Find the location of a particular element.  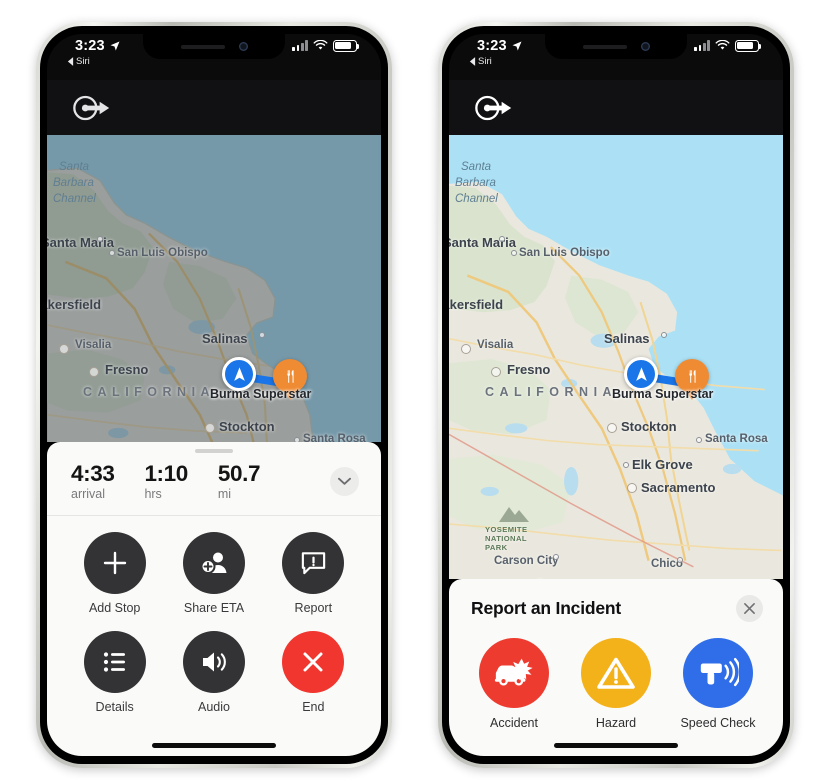

person-add-icon is located at coordinates (213, 563).